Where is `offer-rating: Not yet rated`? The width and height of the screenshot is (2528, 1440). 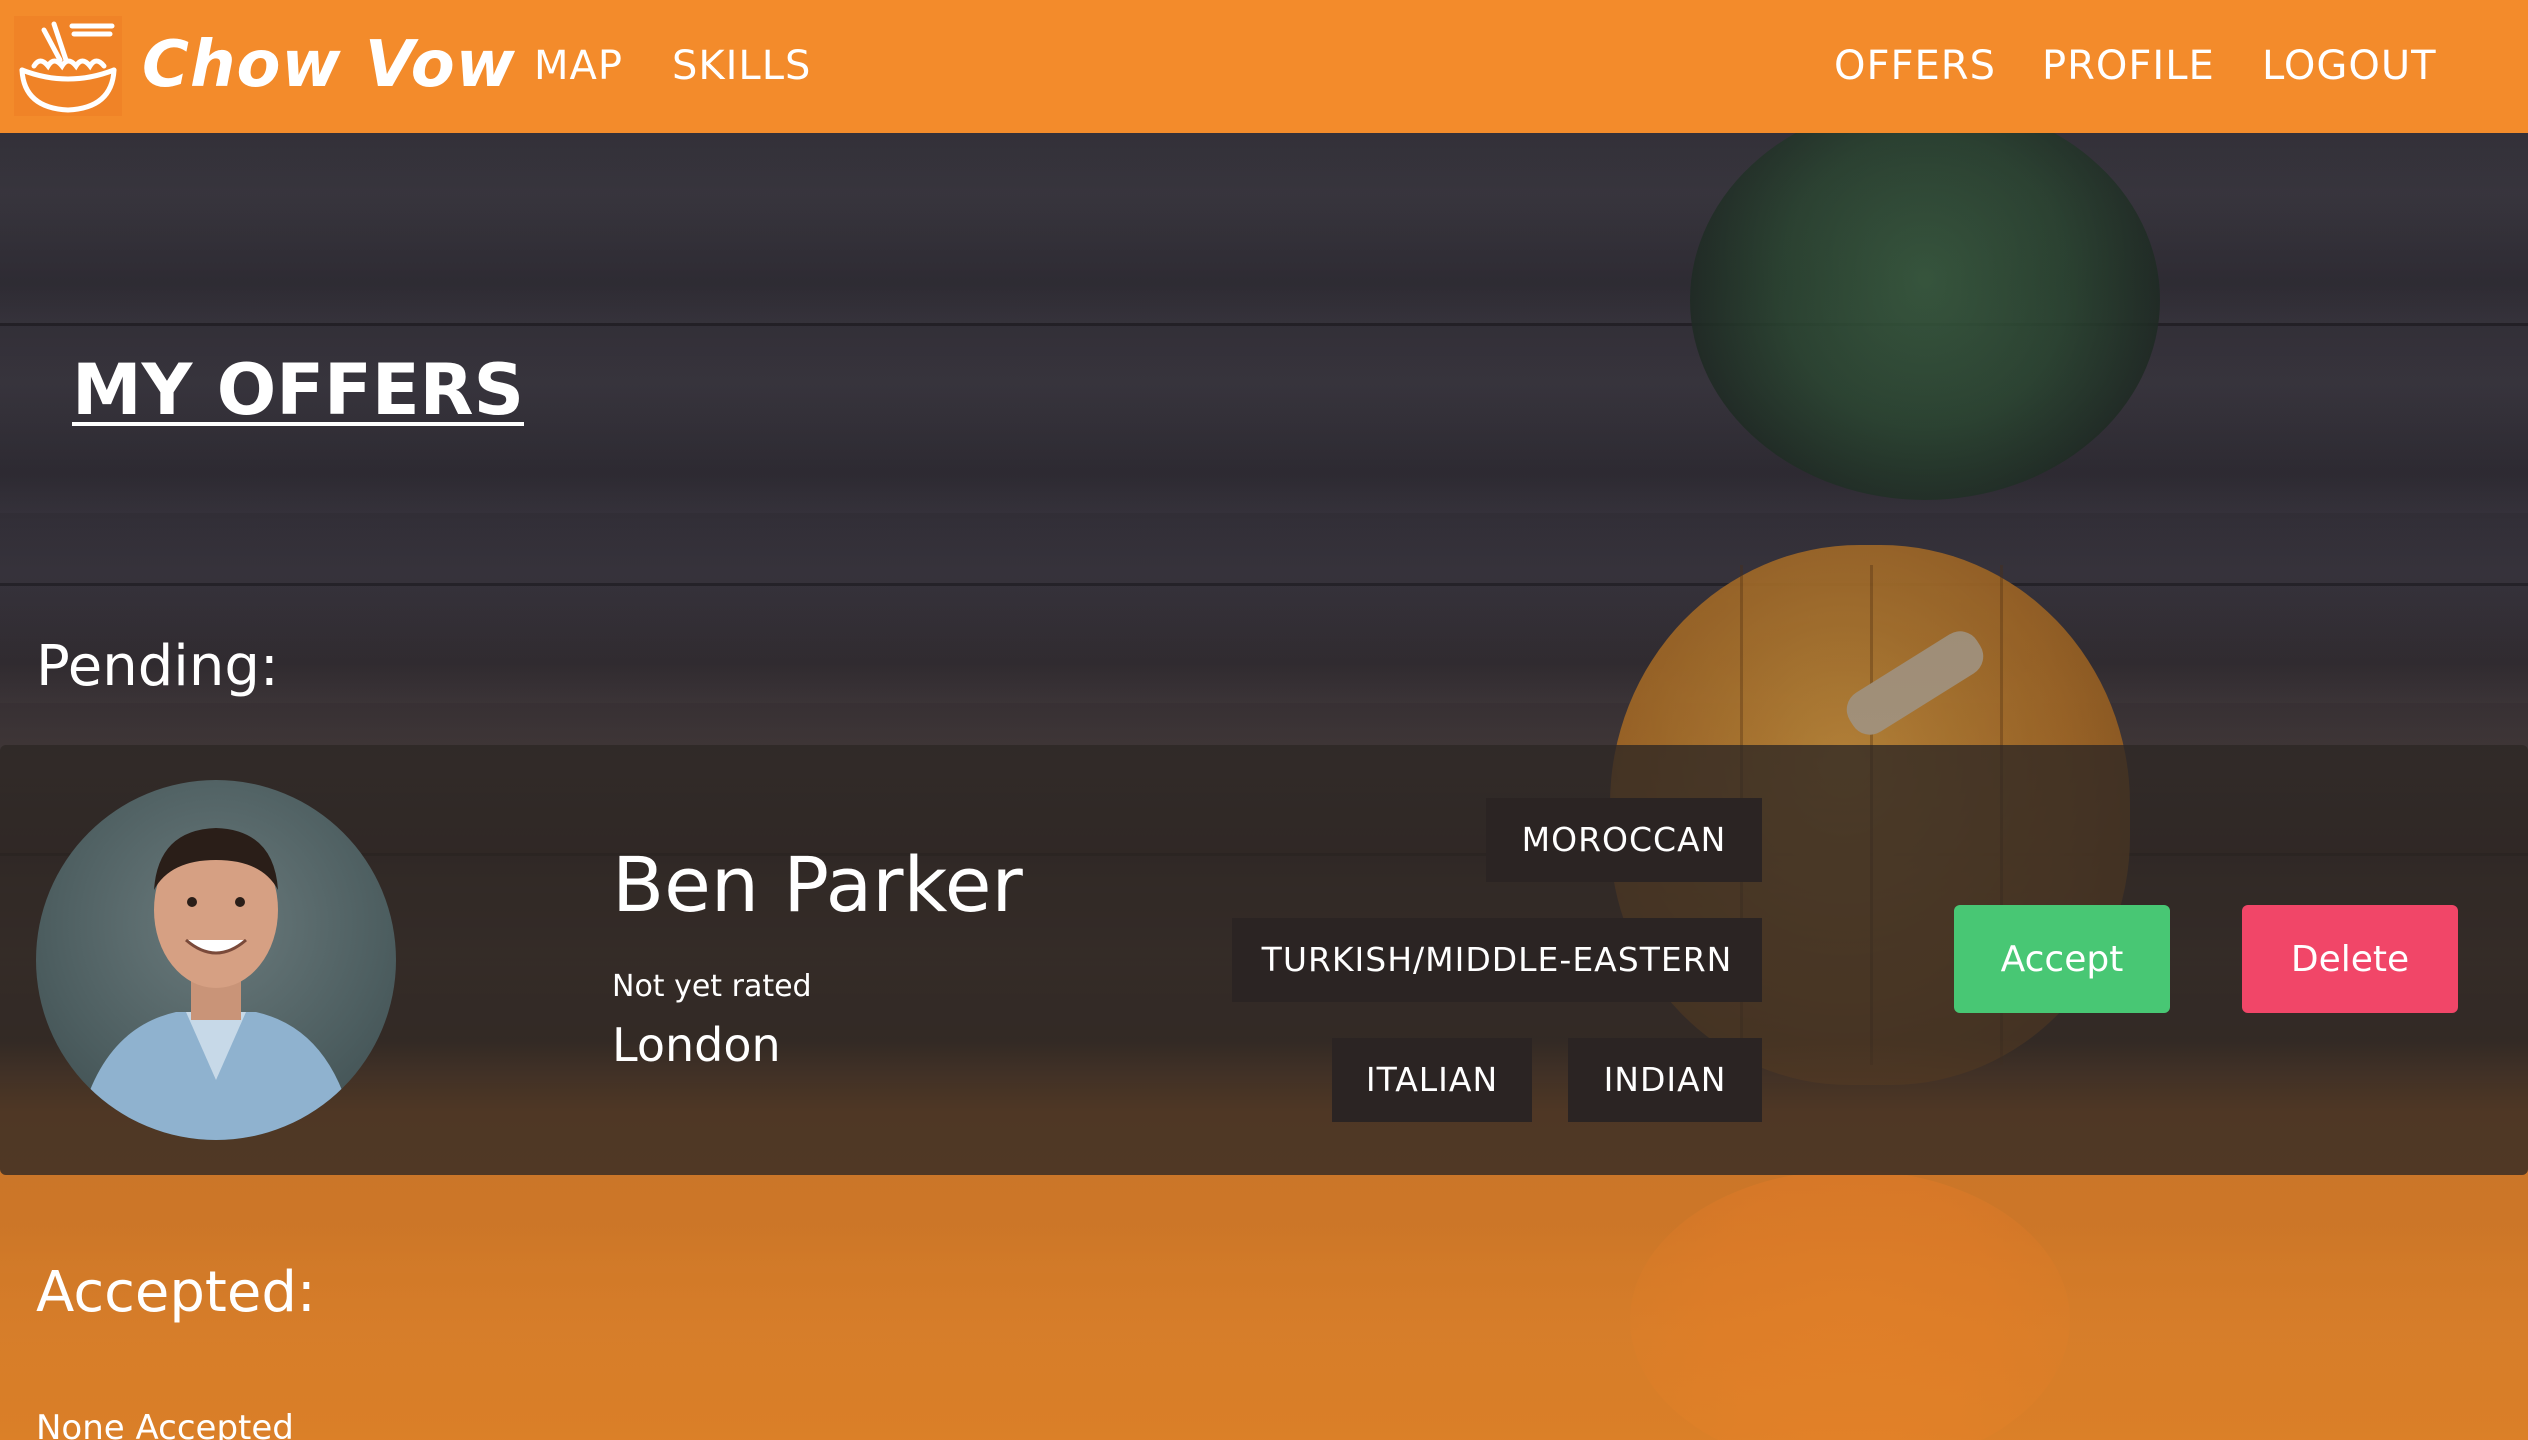 offer-rating: Not yet rated is located at coordinates (712, 986).